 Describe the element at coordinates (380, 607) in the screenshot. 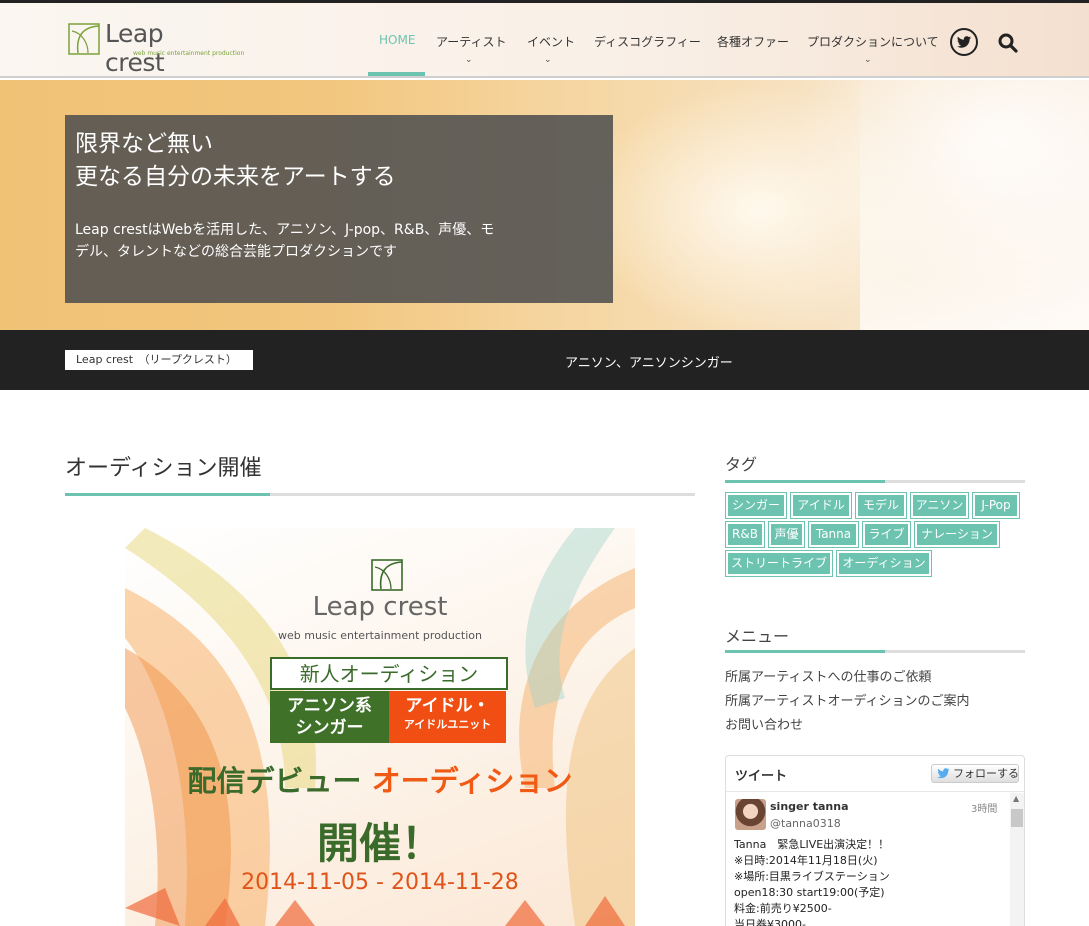

I see `banner-logo-text: Leap crest` at that location.